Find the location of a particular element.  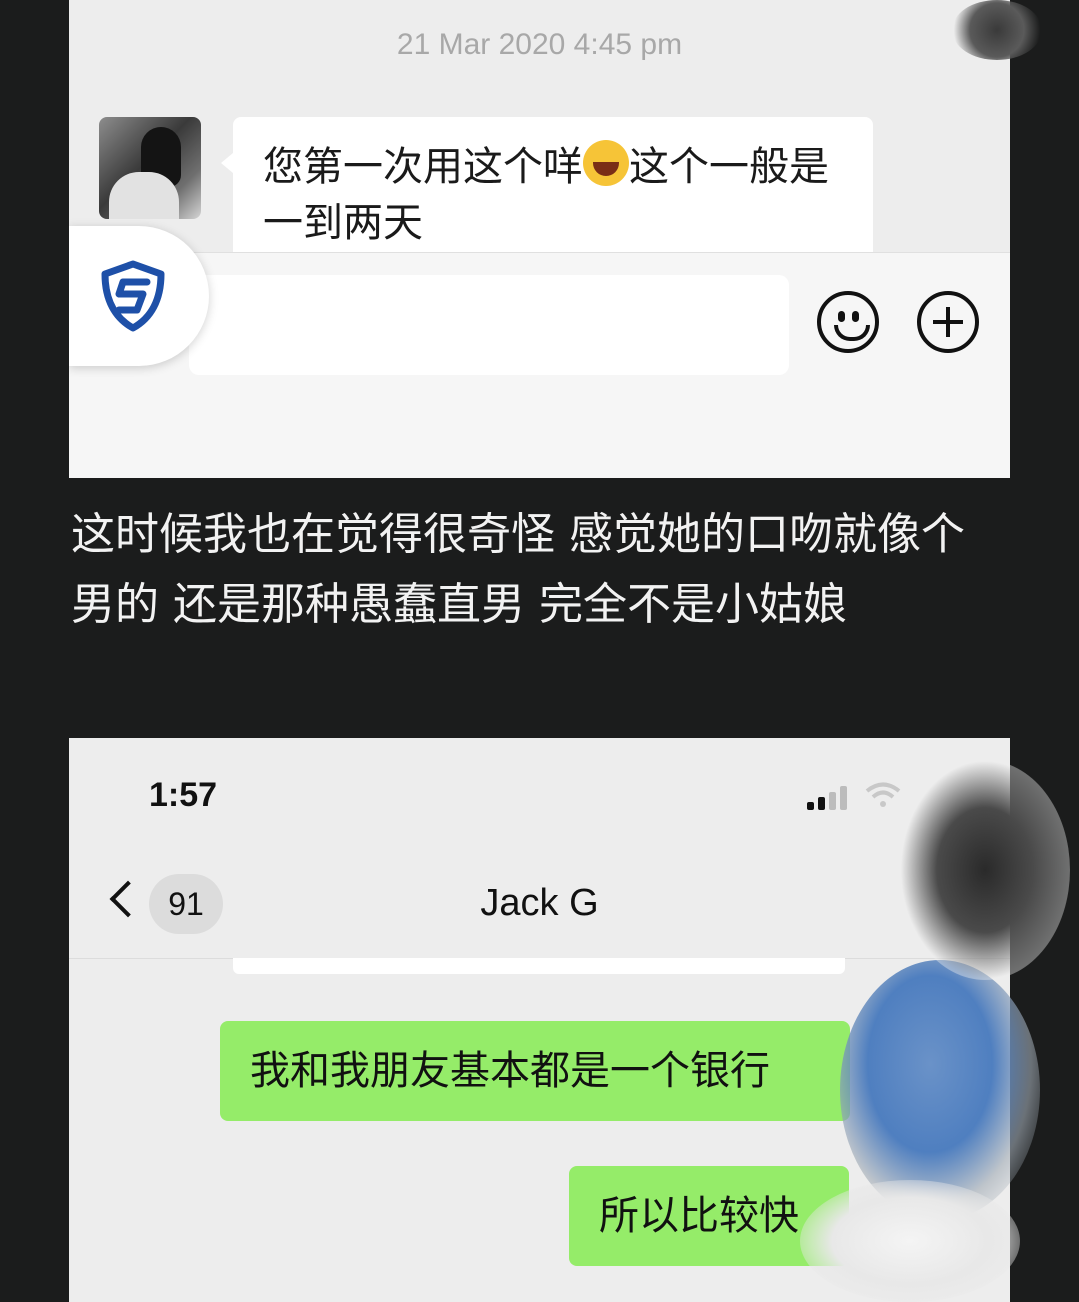

chat-title: Jack G is located at coordinates (539, 903).